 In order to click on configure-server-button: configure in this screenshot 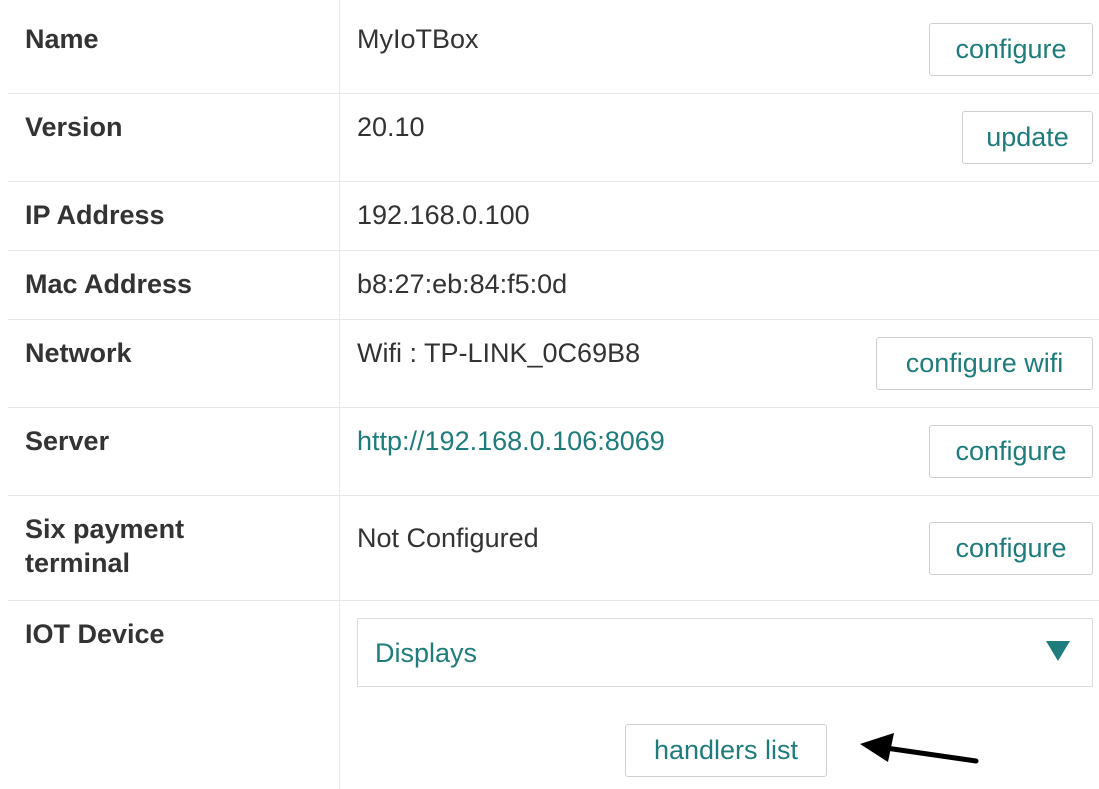, I will do `click(1011, 451)`.